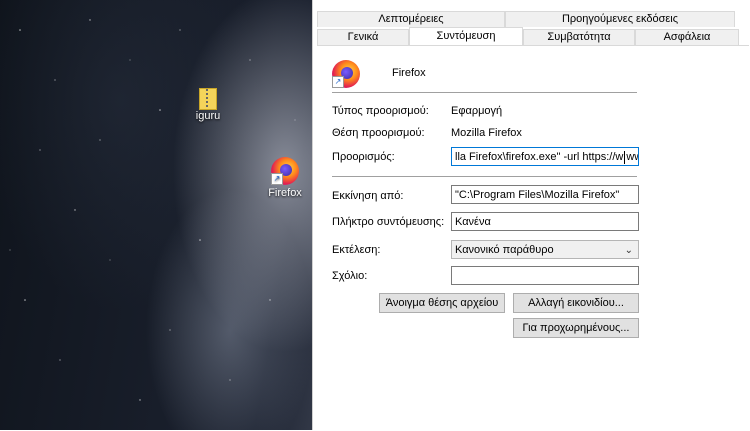 Image resolution: width=750 pixels, height=431 pixels. I want to click on comment-input, so click(545, 275).